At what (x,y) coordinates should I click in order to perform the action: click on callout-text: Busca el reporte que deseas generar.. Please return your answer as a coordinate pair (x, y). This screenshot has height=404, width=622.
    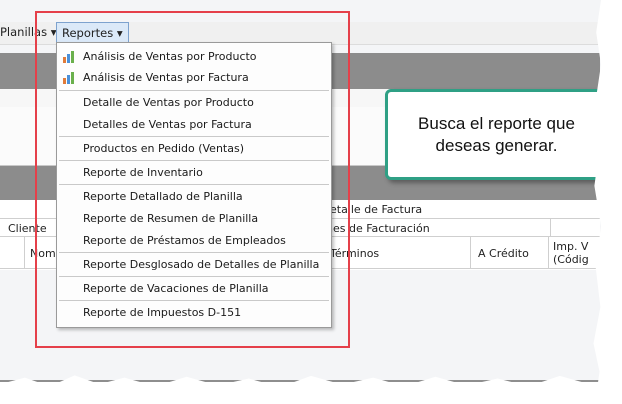
    Looking at the image, I should click on (496, 134).